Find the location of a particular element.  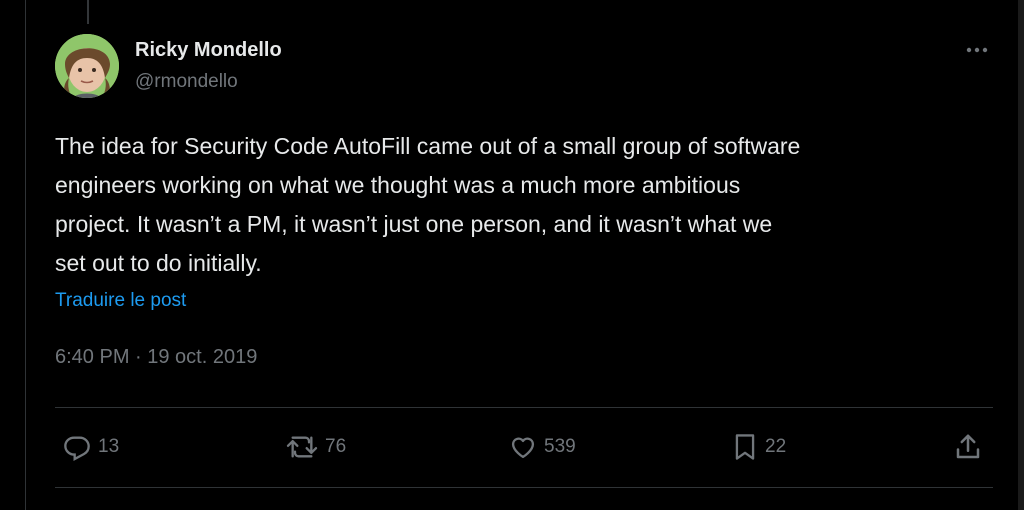

bookmark-button: 22 is located at coordinates (758, 447).